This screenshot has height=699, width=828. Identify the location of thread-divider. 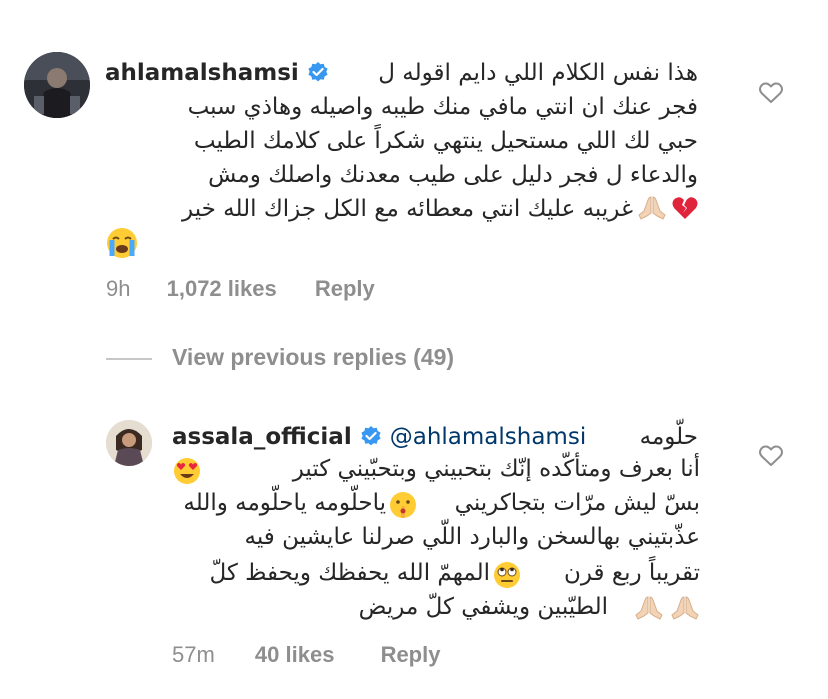
(129, 359).